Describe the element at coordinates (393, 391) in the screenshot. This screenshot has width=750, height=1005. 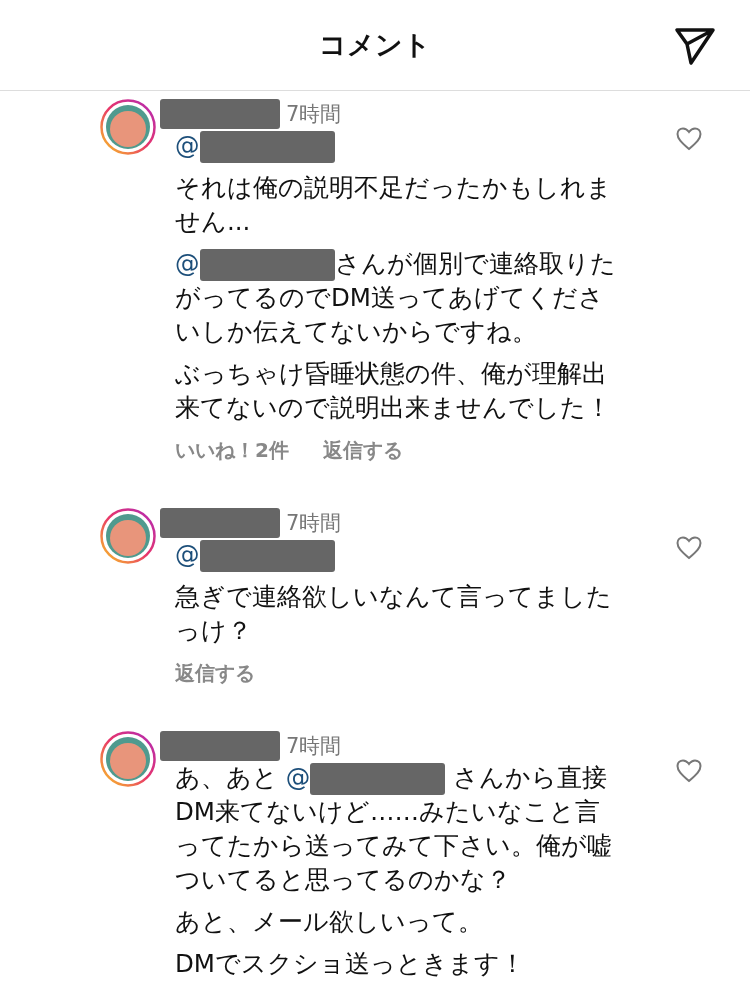
I see `comment-text: ぶっちゃけ昏睡状態の件、俺が理解出来てないので説明出来ませんでした！` at that location.